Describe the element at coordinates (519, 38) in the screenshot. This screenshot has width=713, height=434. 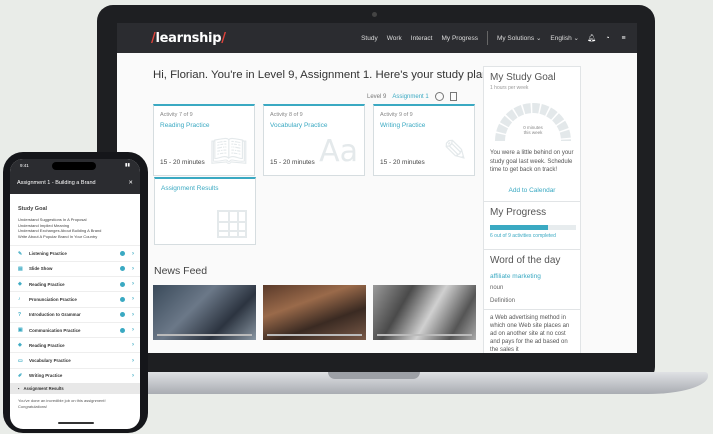
I see `nav-my-solutions: My Solutions ⌄` at that location.